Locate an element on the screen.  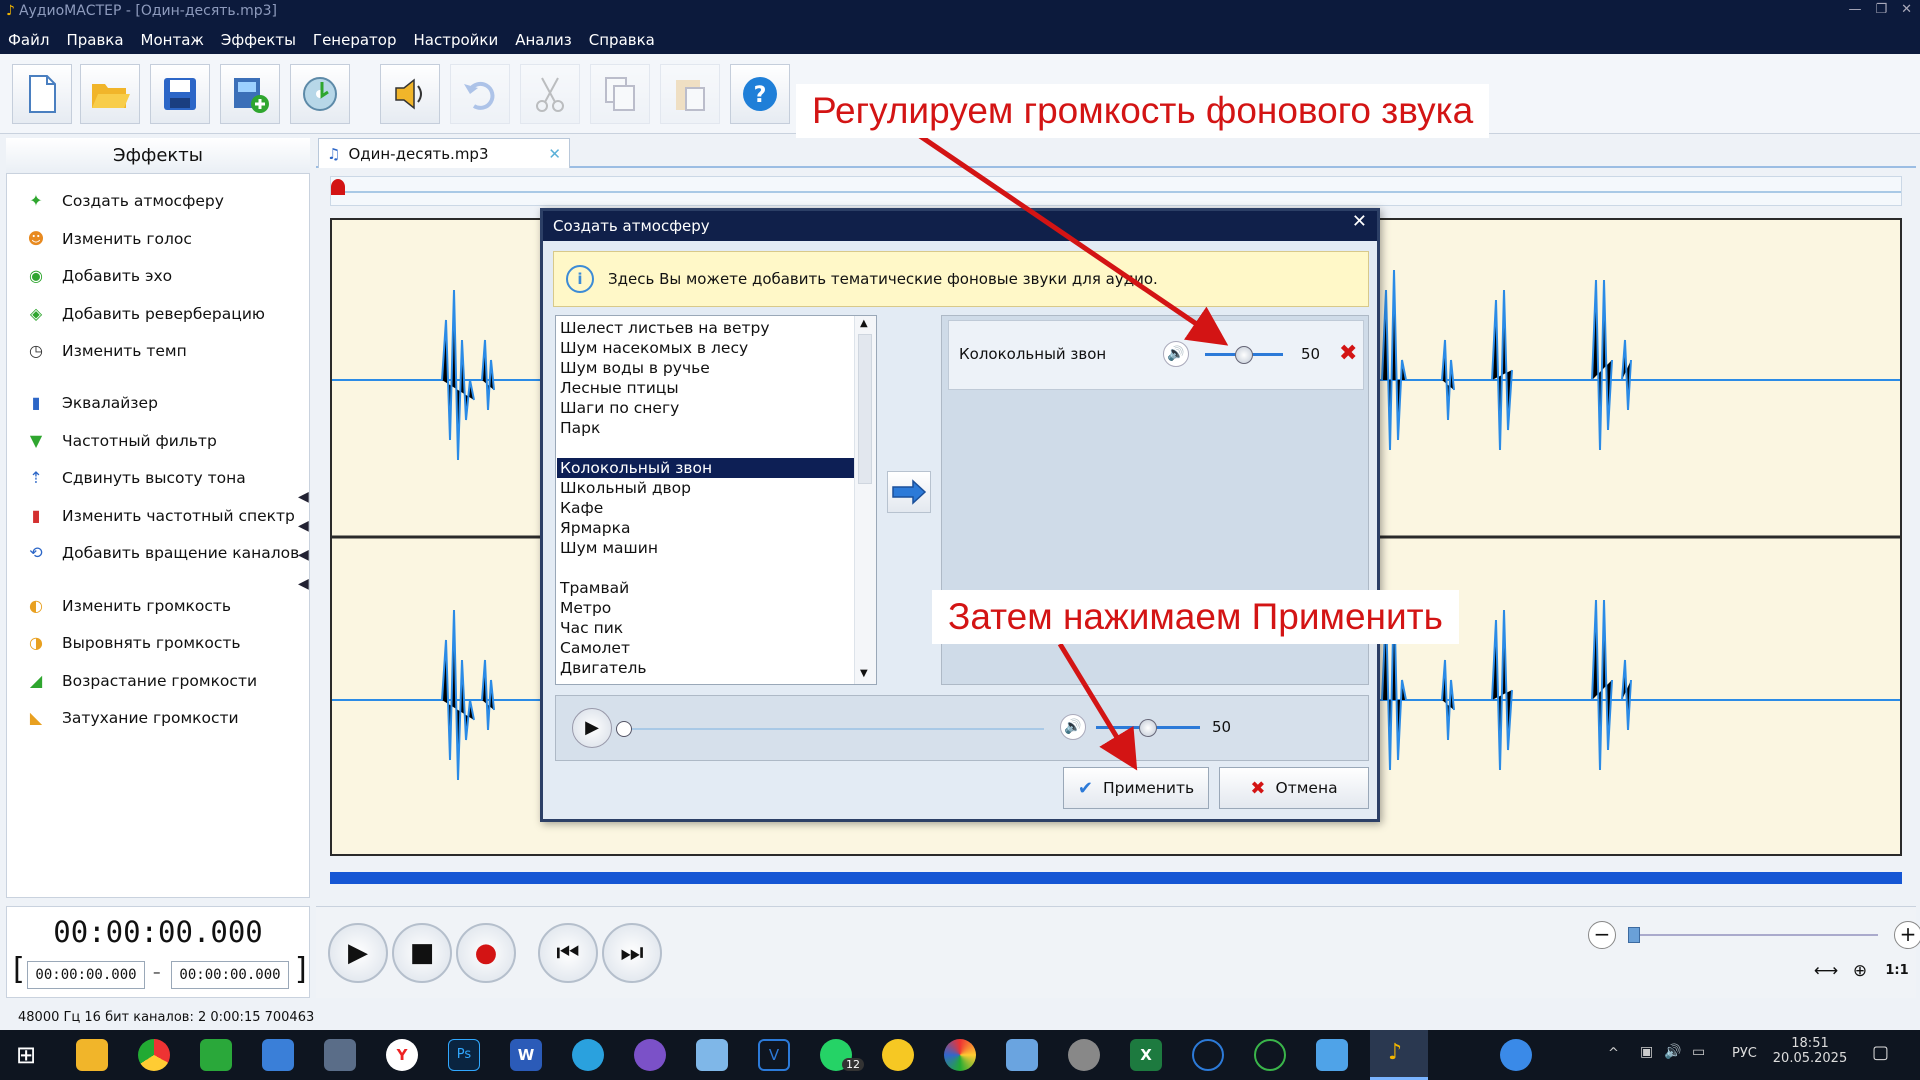
photoshop-icon: Ps is located at coordinates (464, 1055).